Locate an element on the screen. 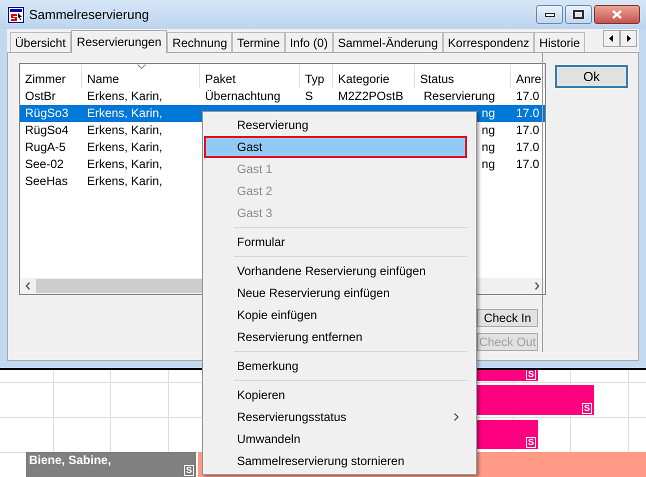  table-cell: Übernachtung is located at coordinates (242, 96).